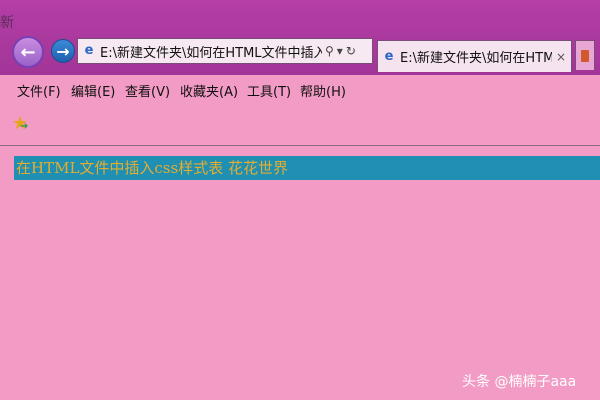  What do you see at coordinates (519, 382) in the screenshot?
I see `watermark-text: 头条 @楠楠子aaa` at bounding box center [519, 382].